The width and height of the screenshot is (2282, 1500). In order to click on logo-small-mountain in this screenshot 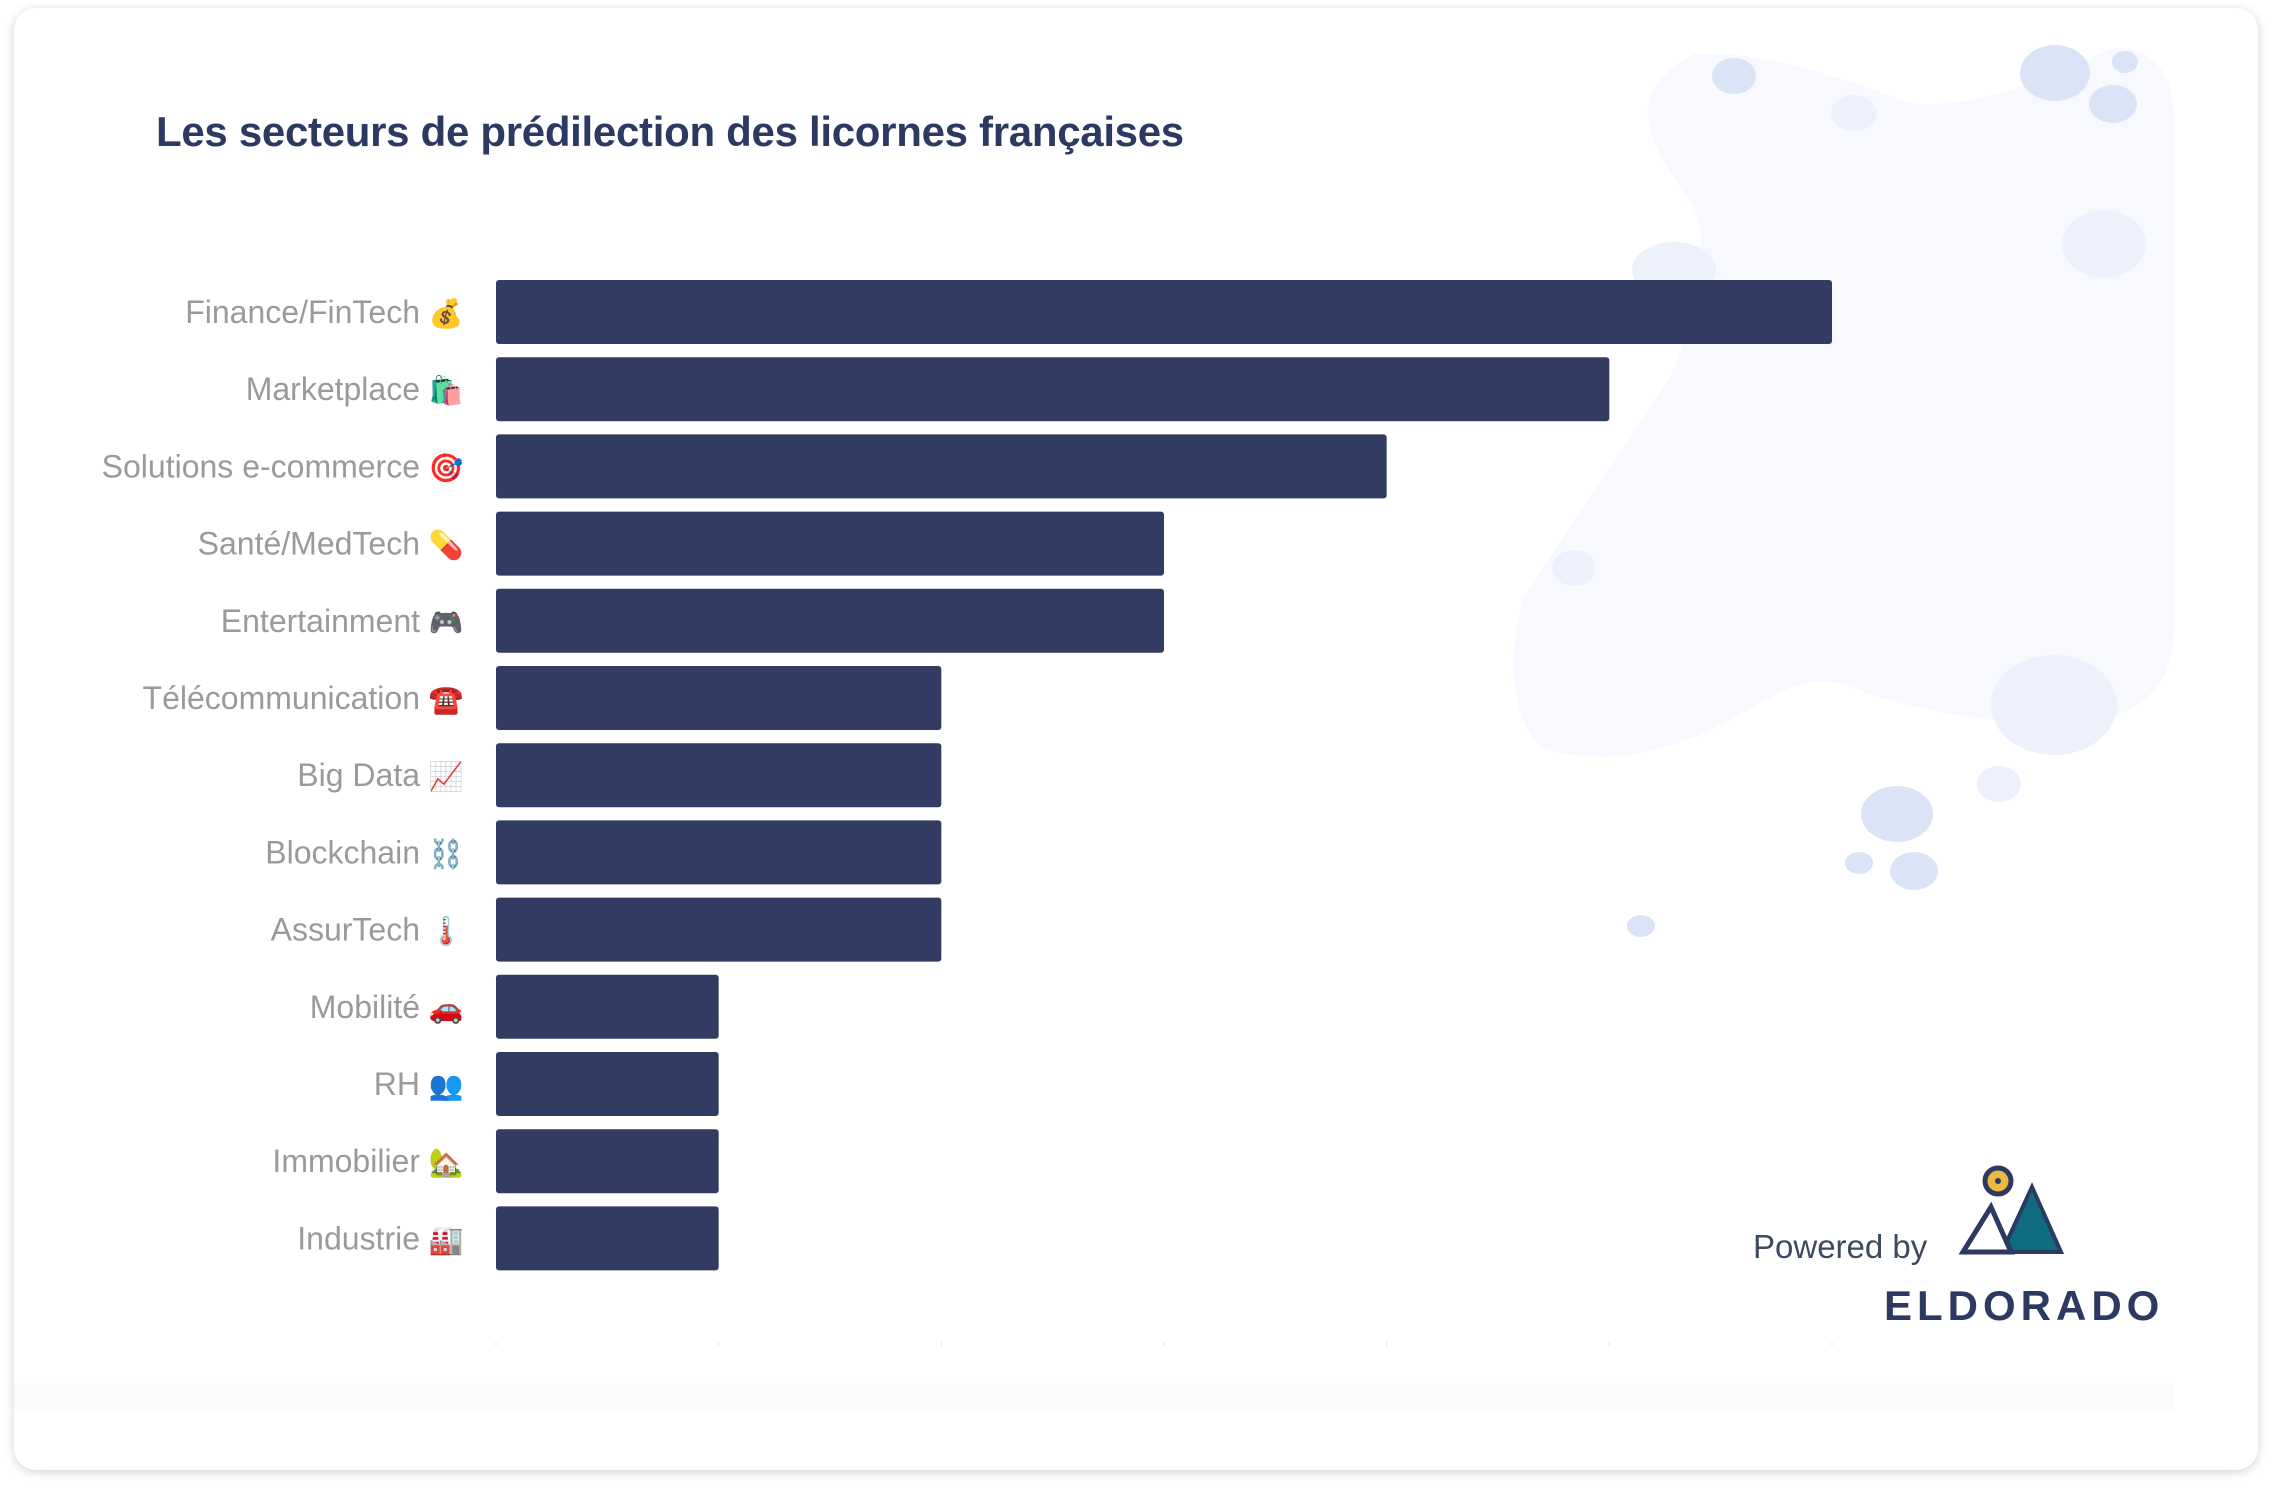, I will do `click(1986, 1228)`.